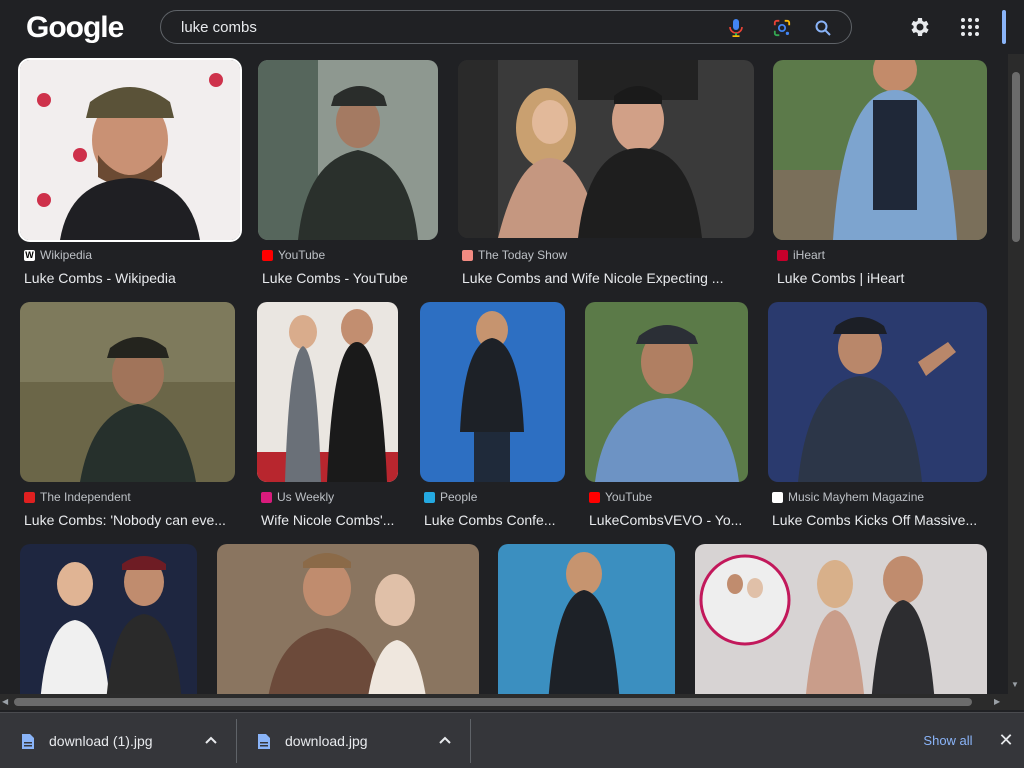  I want to click on result-title: Luke Combs - YouTube, so click(352, 278).